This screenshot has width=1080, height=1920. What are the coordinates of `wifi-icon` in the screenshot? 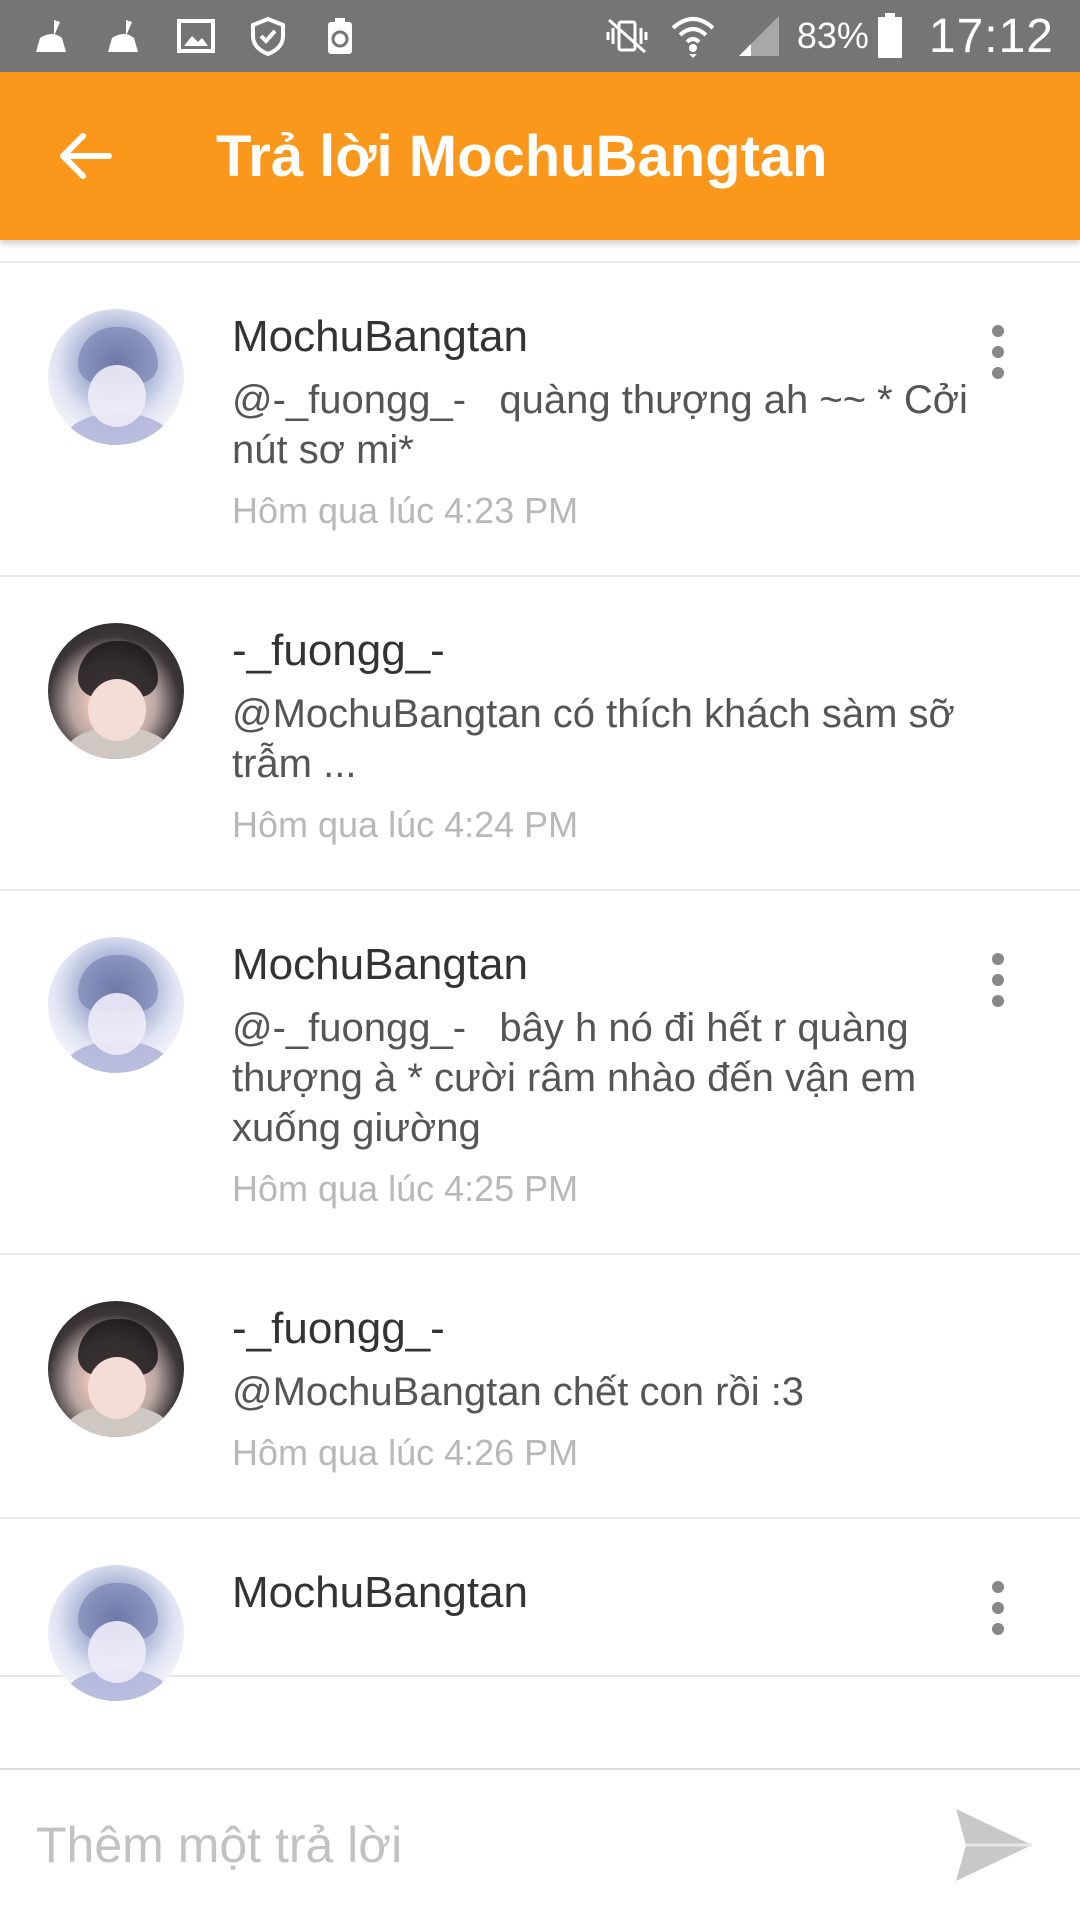 It's located at (693, 36).